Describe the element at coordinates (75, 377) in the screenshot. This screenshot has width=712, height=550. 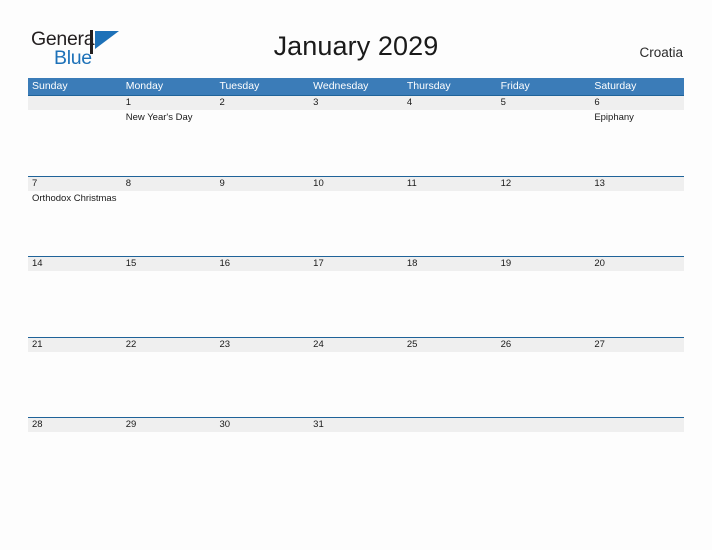
I see `day-cell: 21` at that location.